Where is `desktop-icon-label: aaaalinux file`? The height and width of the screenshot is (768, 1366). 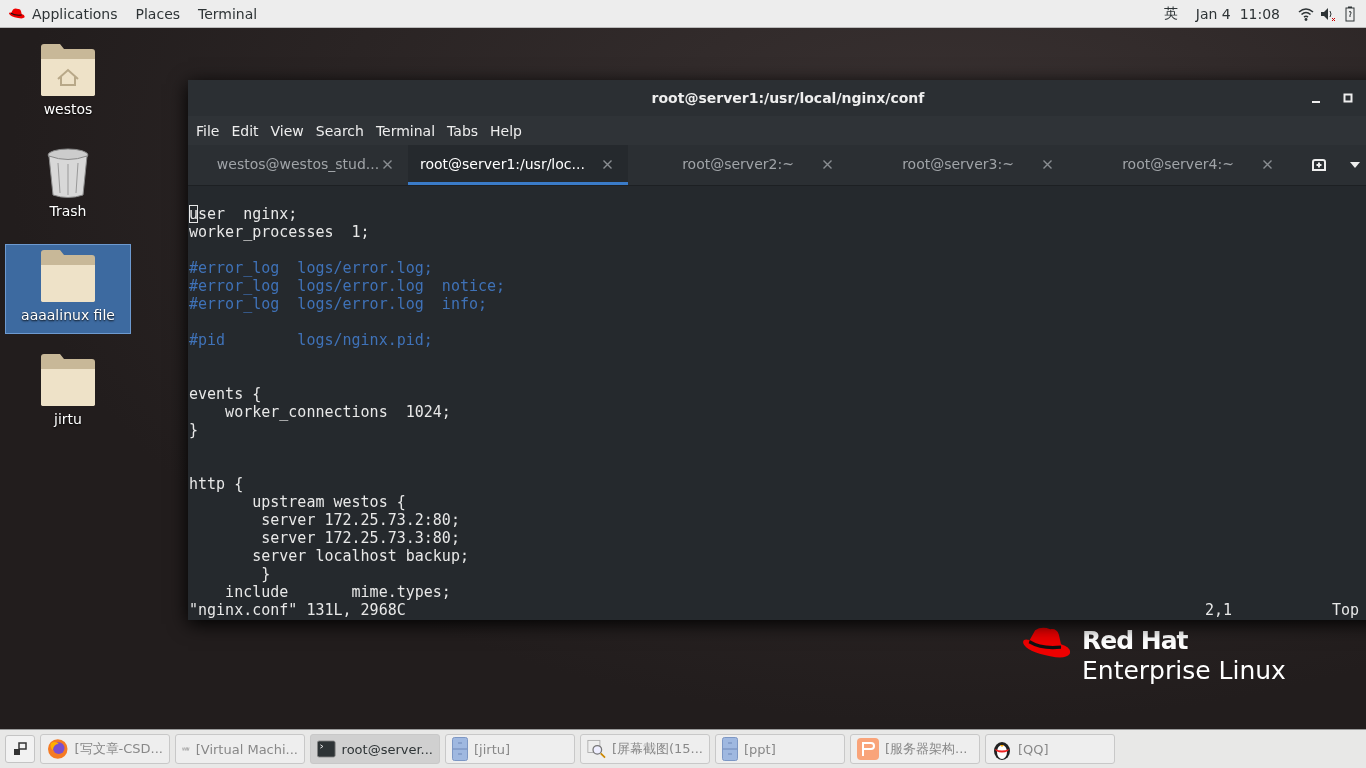 desktop-icon-label: aaaalinux file is located at coordinates (68, 315).